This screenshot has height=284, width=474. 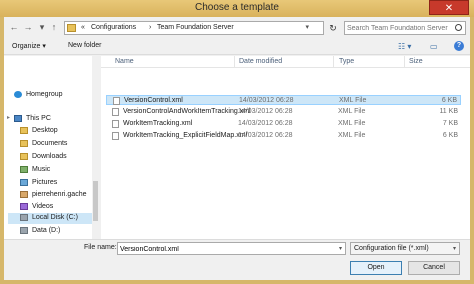 I want to click on file-name: WorkItemTracking_ExplicitFieldMap.xml, so click(x=185, y=135).